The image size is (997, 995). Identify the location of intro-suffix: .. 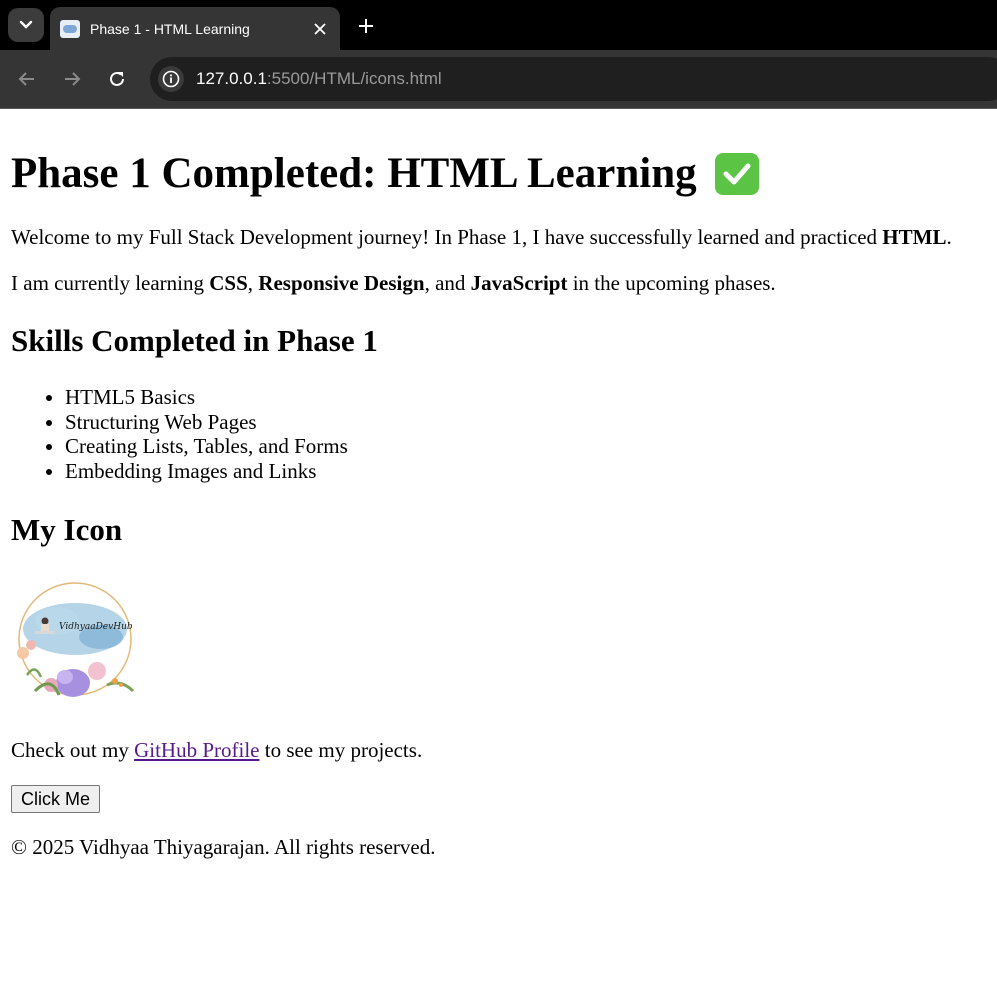
(949, 237).